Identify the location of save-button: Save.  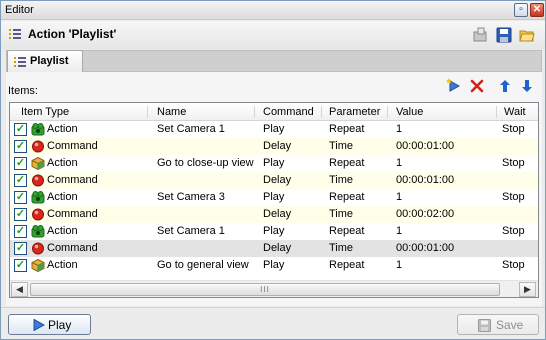
(498, 324).